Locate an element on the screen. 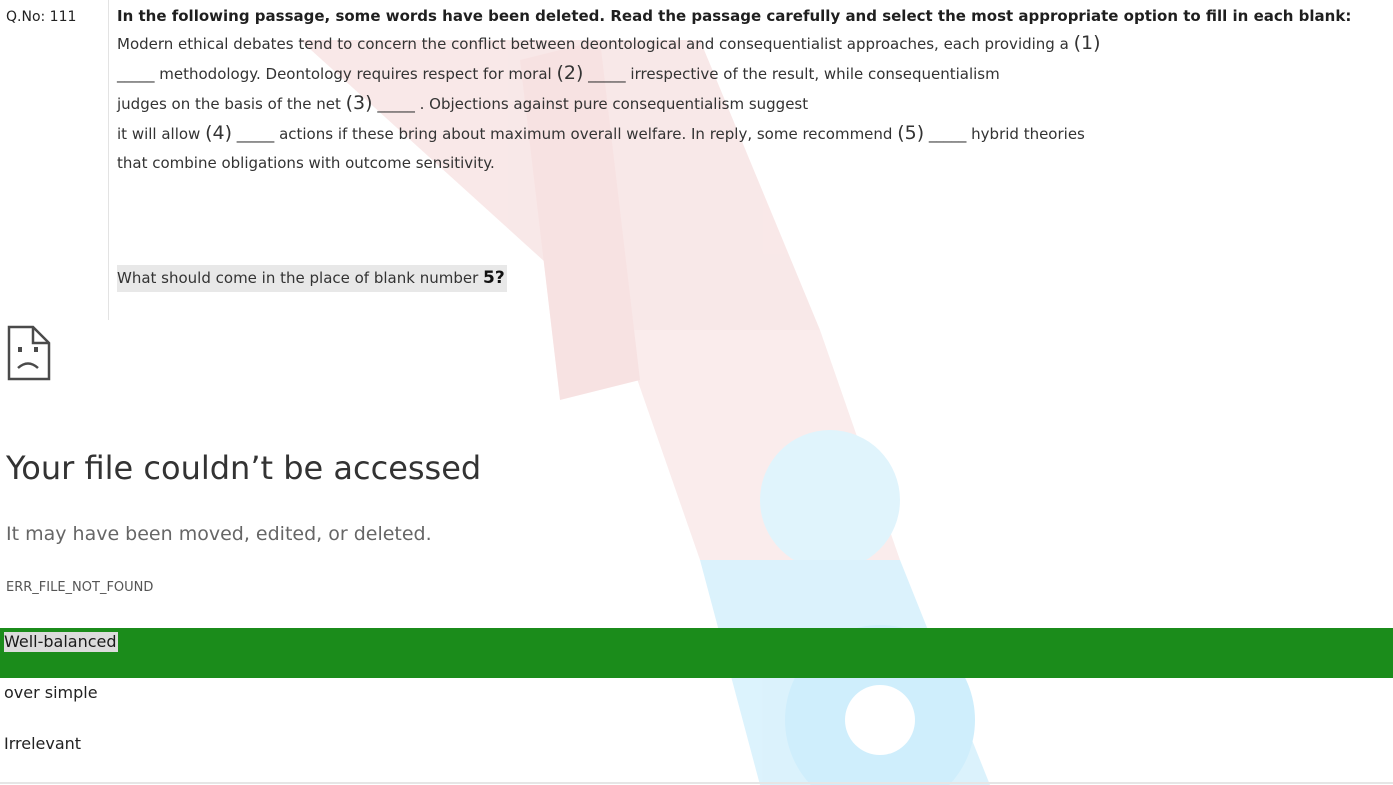 This screenshot has width=1393, height=785. bottom-divider is located at coordinates (696, 783).